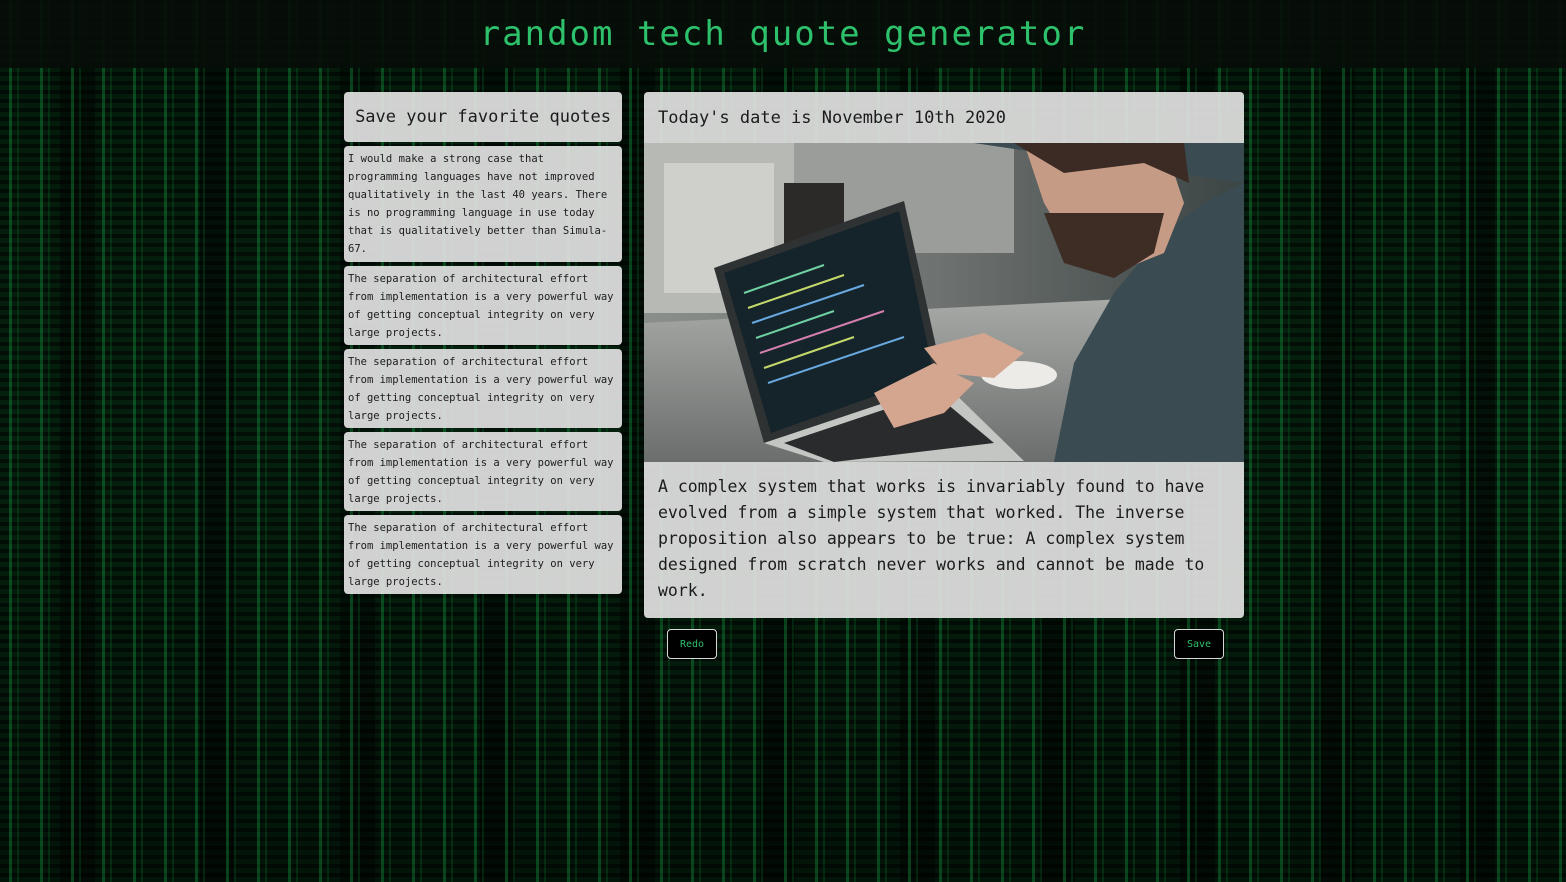  Describe the element at coordinates (1199, 644) in the screenshot. I see `save-button: Save` at that location.